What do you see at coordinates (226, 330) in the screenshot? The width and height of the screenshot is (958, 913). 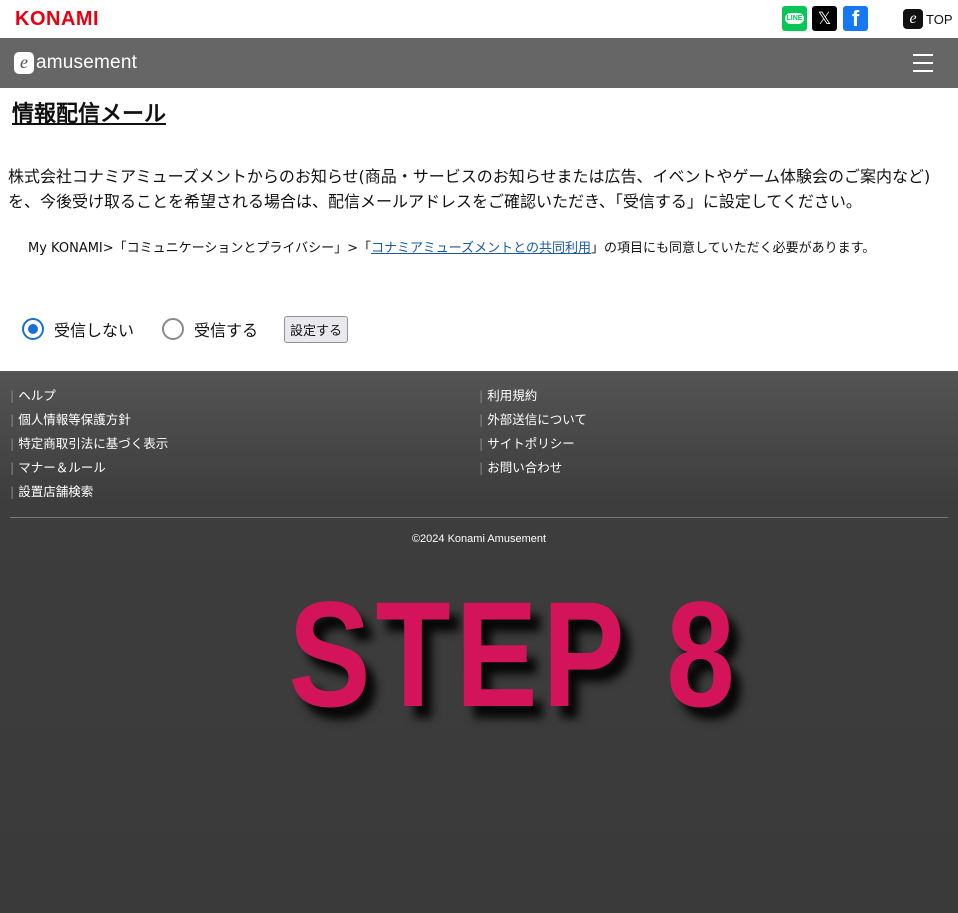 I see `radio-label: 受信する` at bounding box center [226, 330].